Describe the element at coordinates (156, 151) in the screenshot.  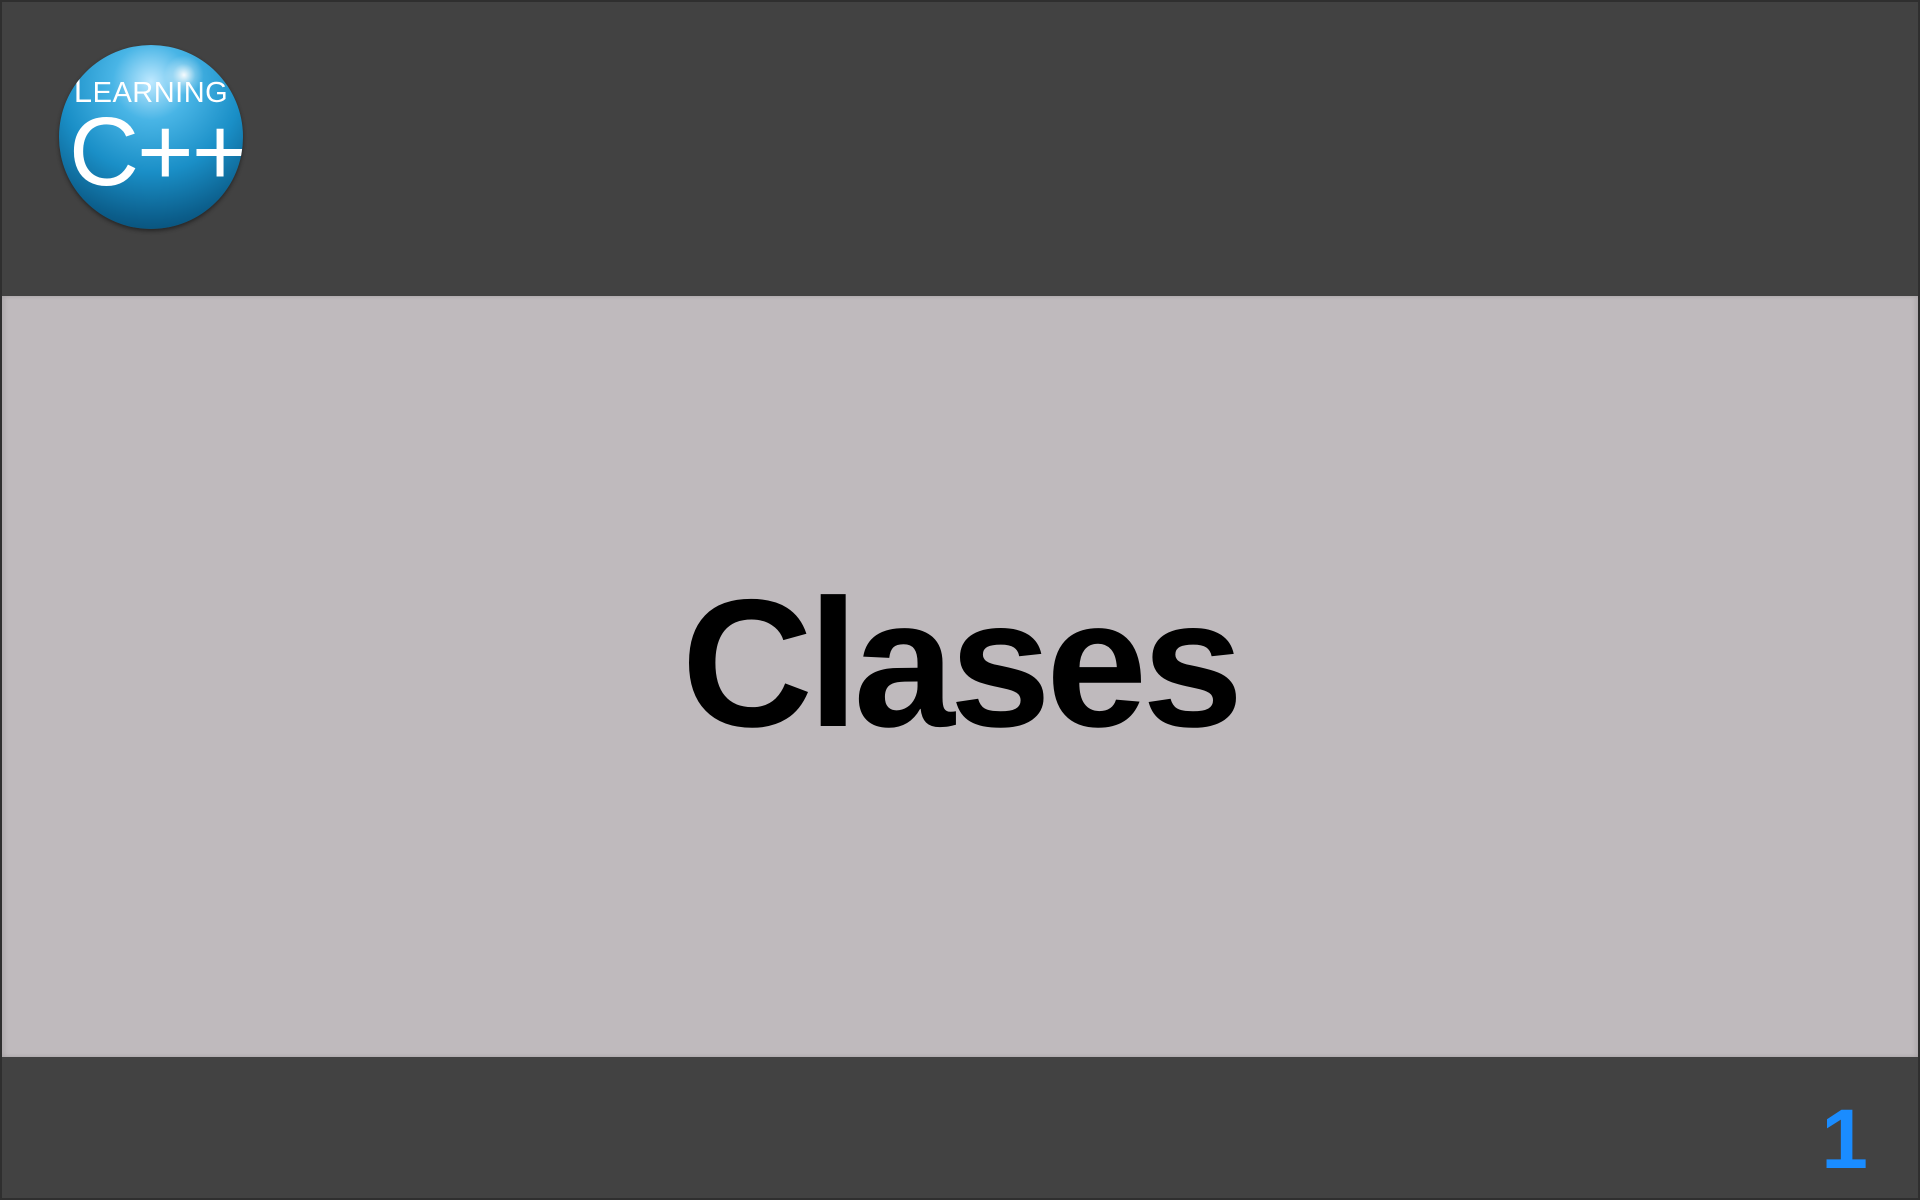
I see `logo-main-text: C++` at that location.